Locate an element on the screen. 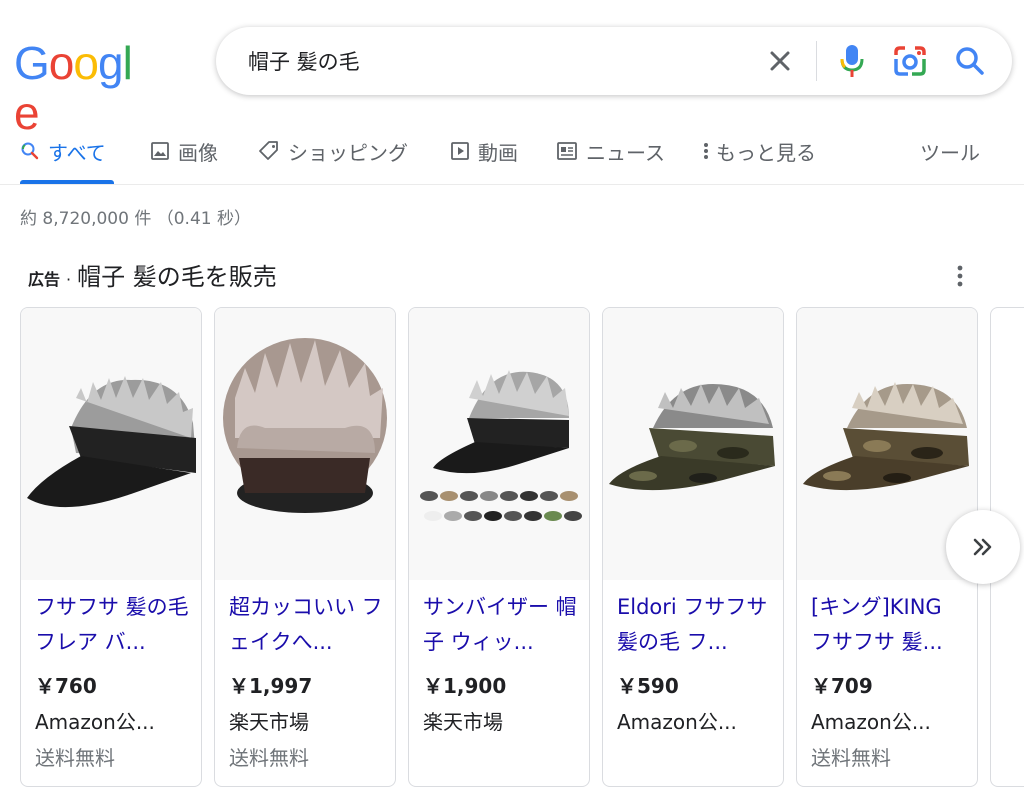  close-icon is located at coordinates (780, 61).